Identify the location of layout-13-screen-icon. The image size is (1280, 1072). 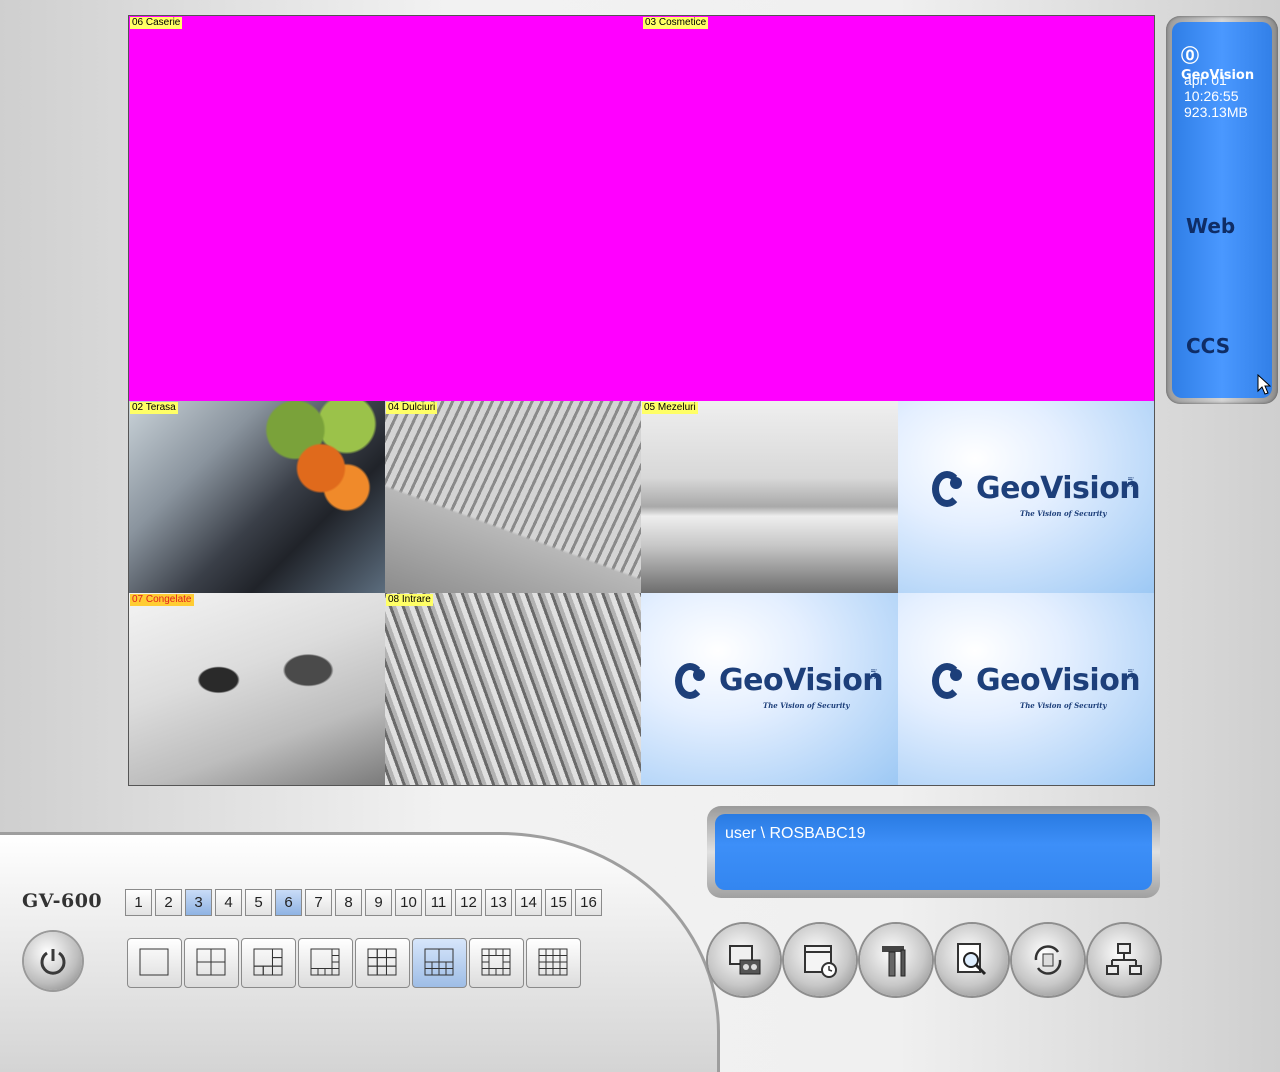
(496, 962).